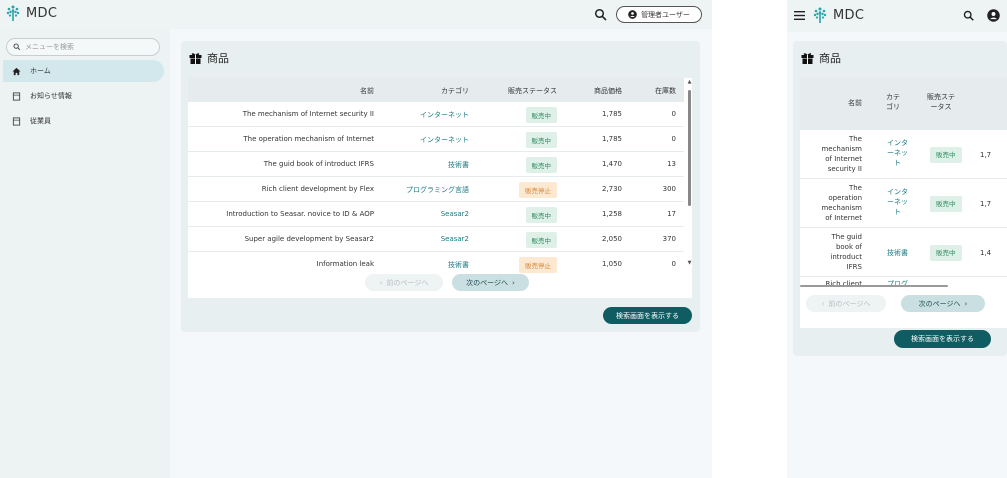 Image resolution: width=1007 pixels, height=478 pixels. I want to click on product-stock: 370, so click(669, 239).